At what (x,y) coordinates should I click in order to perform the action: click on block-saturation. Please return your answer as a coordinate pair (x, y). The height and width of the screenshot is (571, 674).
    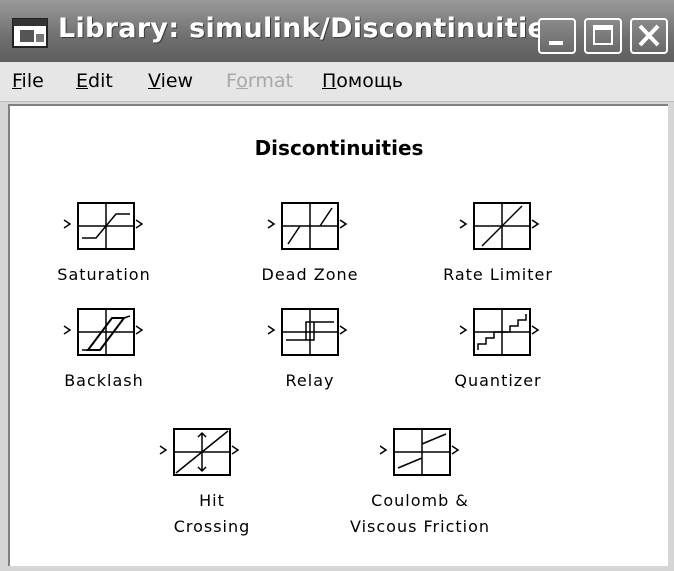
    Looking at the image, I should click on (122, 228).